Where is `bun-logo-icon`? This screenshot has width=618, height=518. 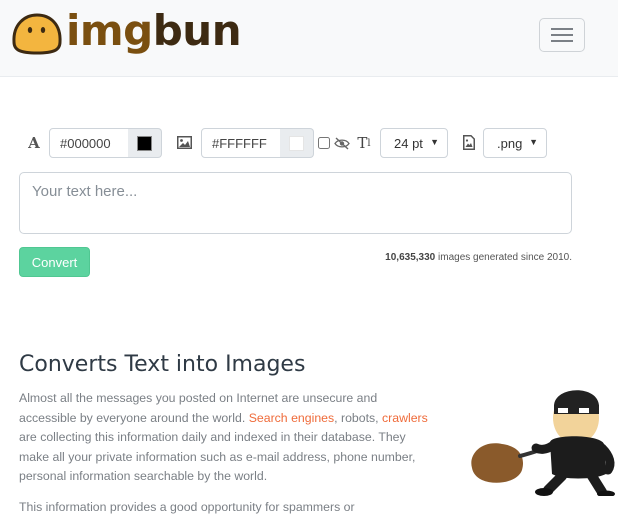
bun-logo-icon is located at coordinates (37, 34).